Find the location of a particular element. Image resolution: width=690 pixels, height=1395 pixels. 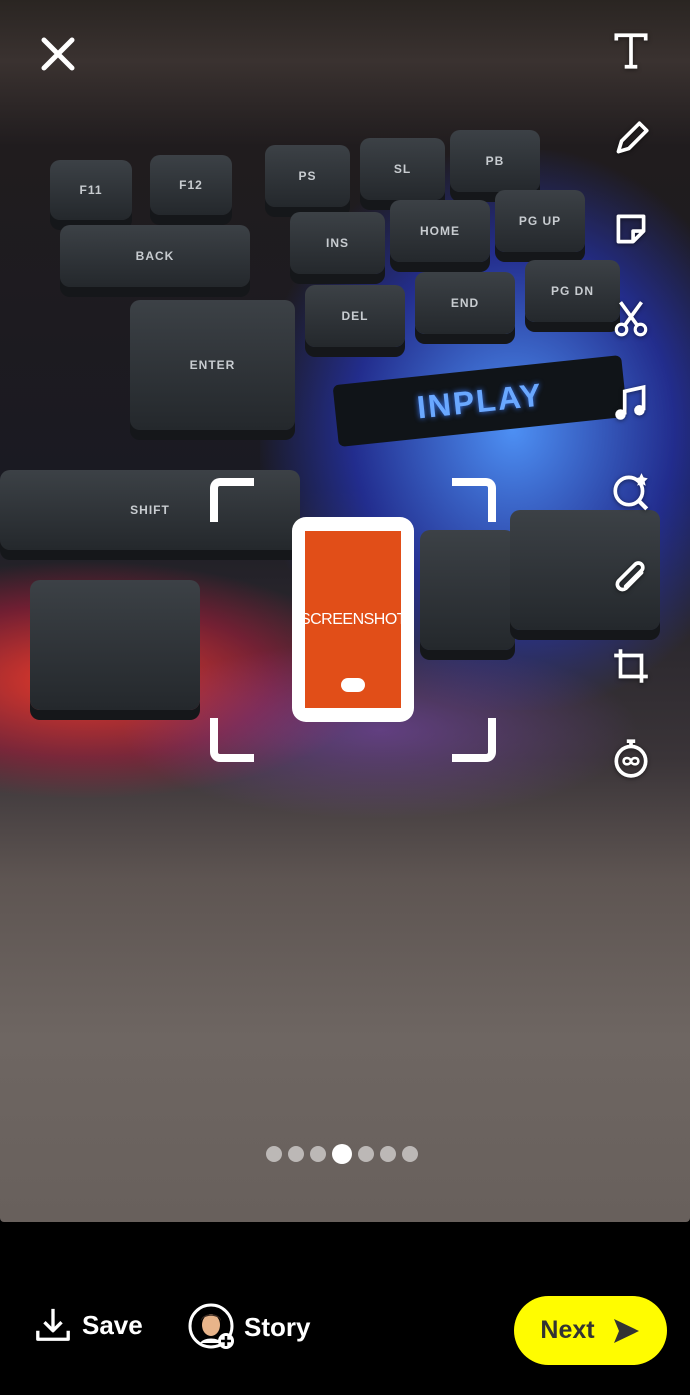

scissors-icon is located at coordinates (631, 319).